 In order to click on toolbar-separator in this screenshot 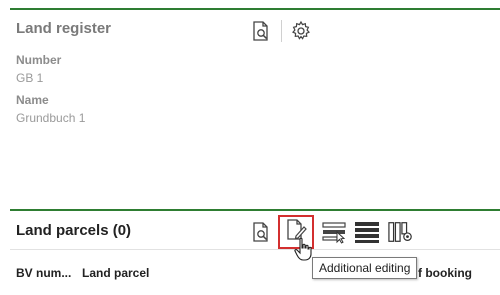, I will do `click(281, 31)`.